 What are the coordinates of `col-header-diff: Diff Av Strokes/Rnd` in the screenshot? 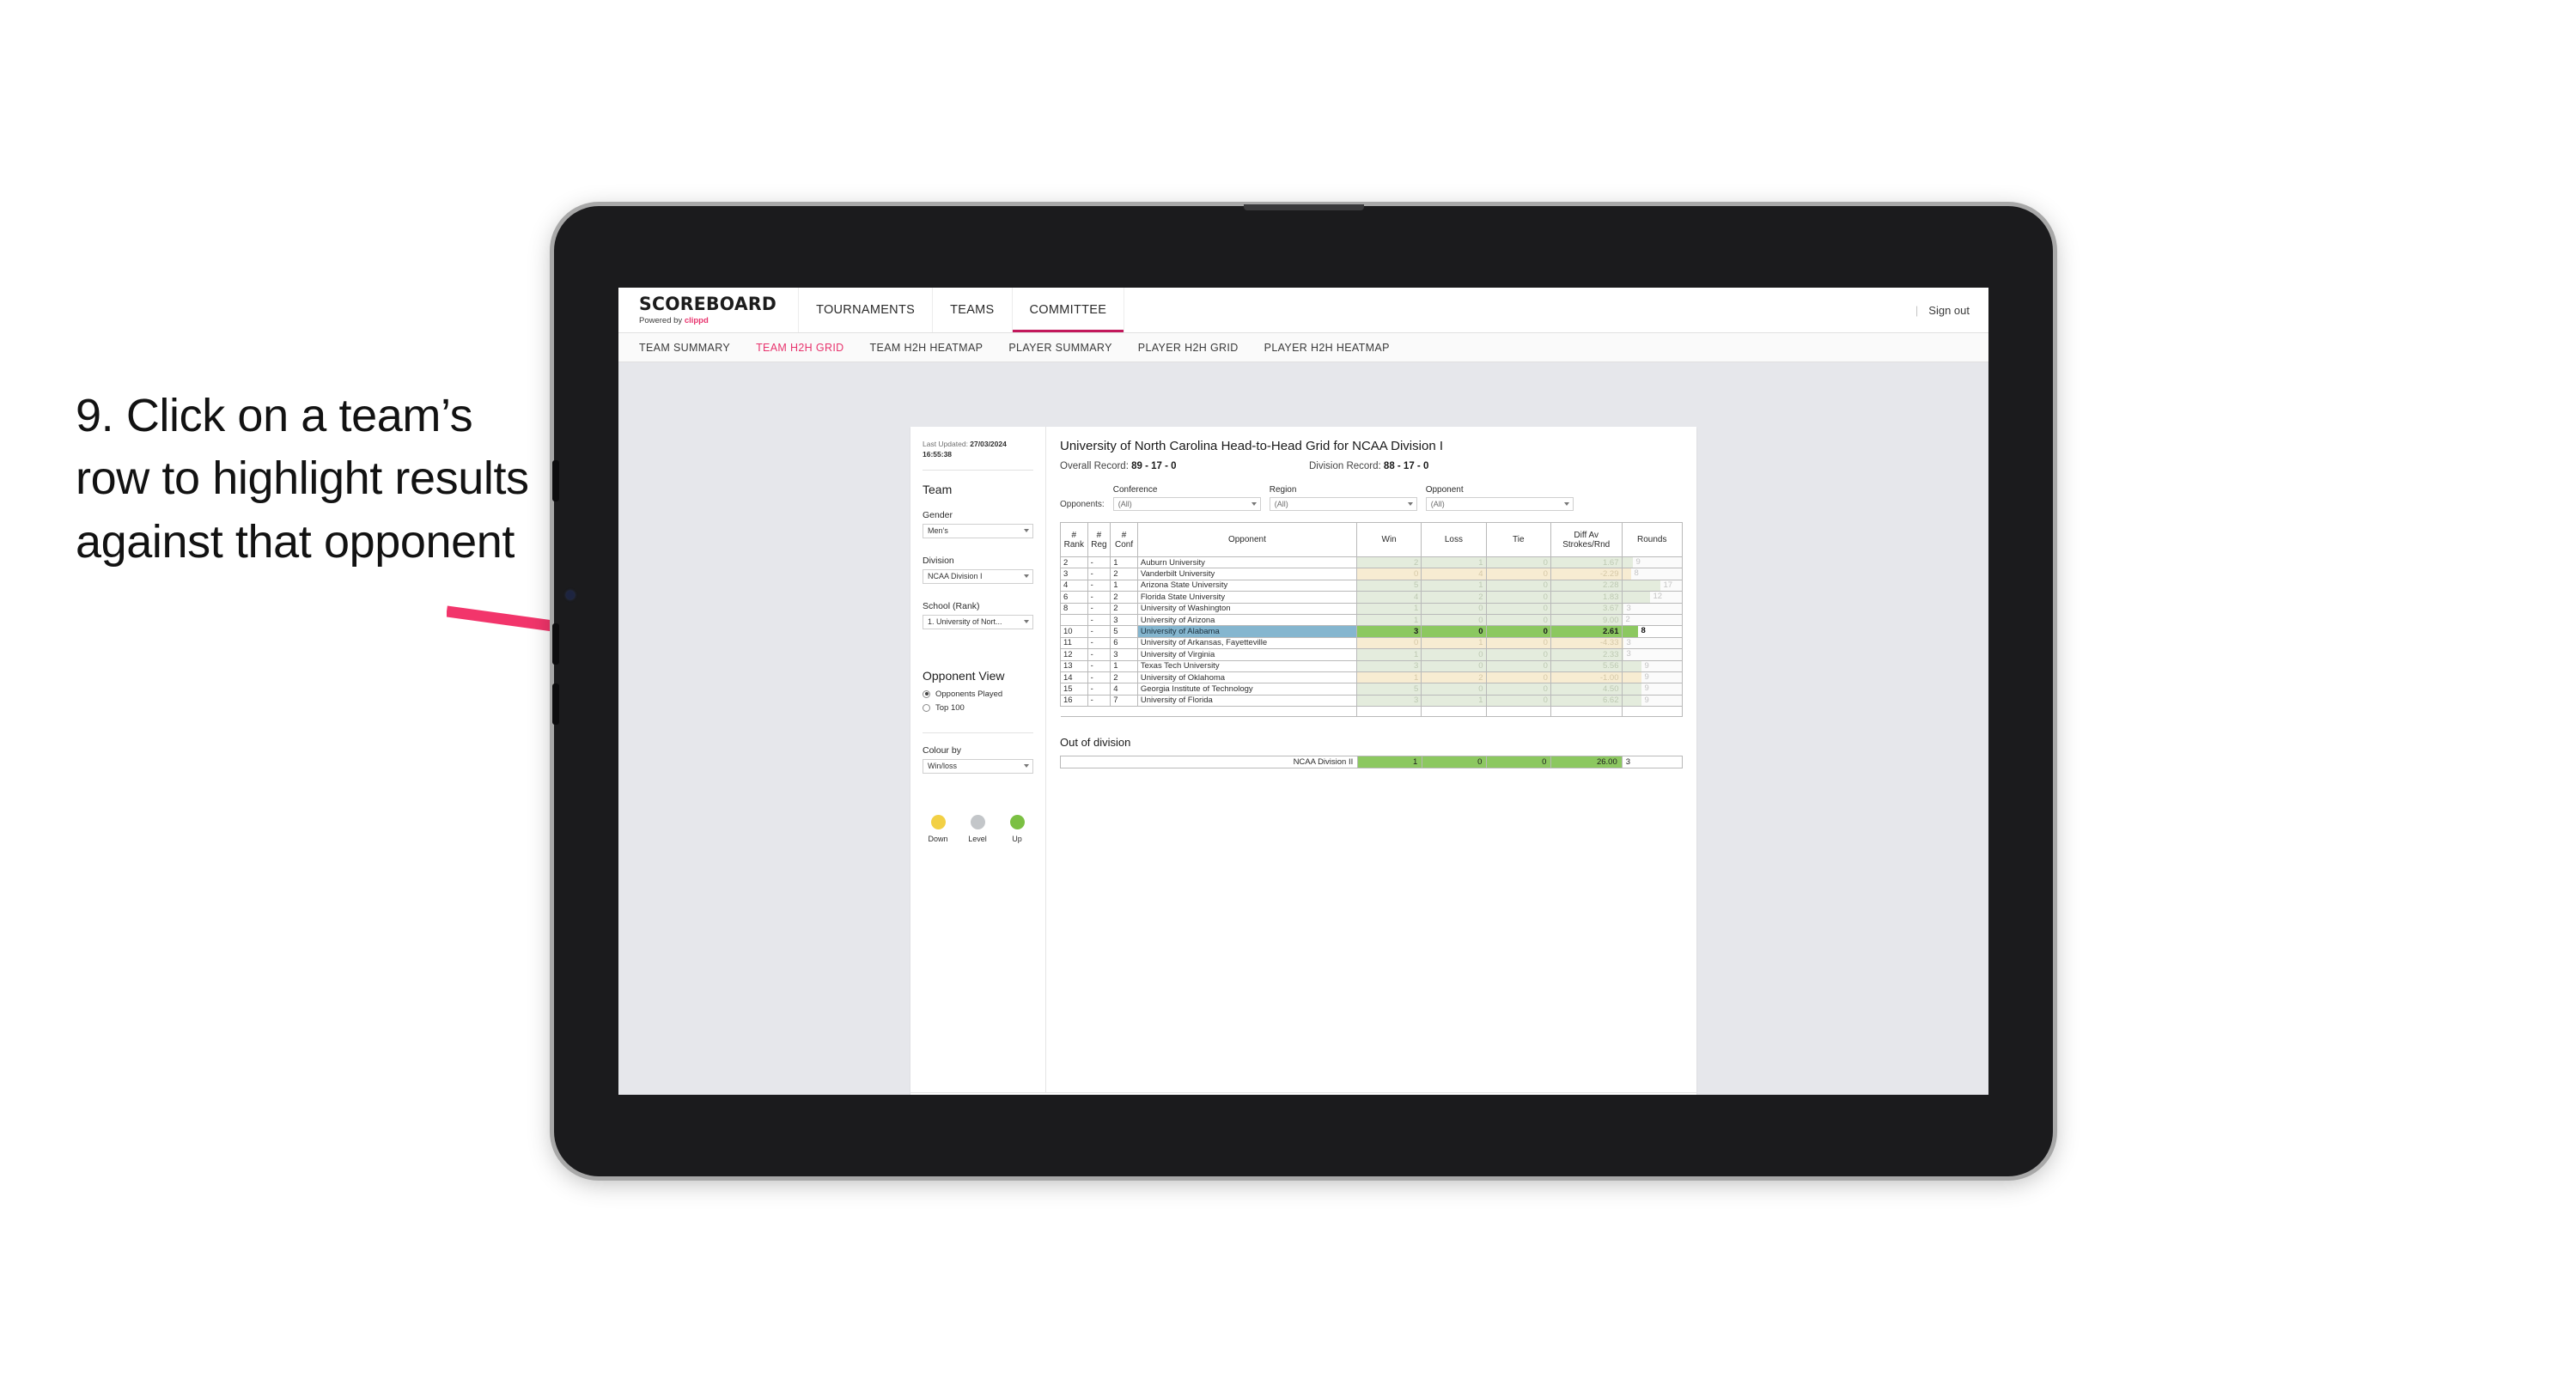 It's located at (1586, 539).